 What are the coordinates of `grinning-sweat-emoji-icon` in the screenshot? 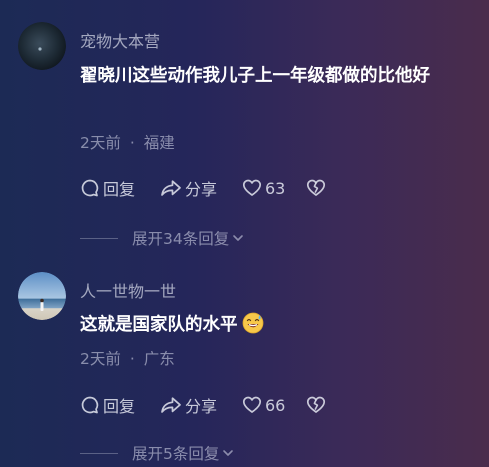 It's located at (253, 329).